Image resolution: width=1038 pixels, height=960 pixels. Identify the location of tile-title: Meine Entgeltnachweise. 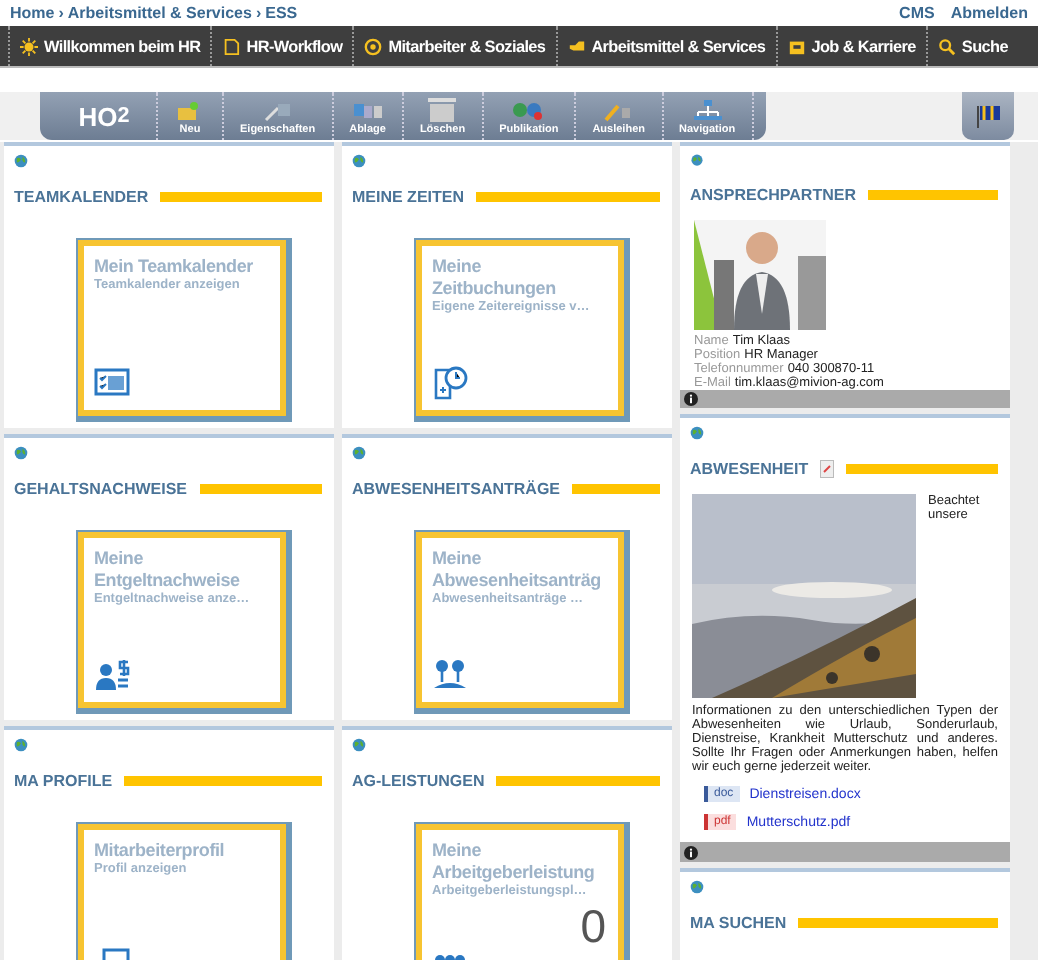
(168, 570).